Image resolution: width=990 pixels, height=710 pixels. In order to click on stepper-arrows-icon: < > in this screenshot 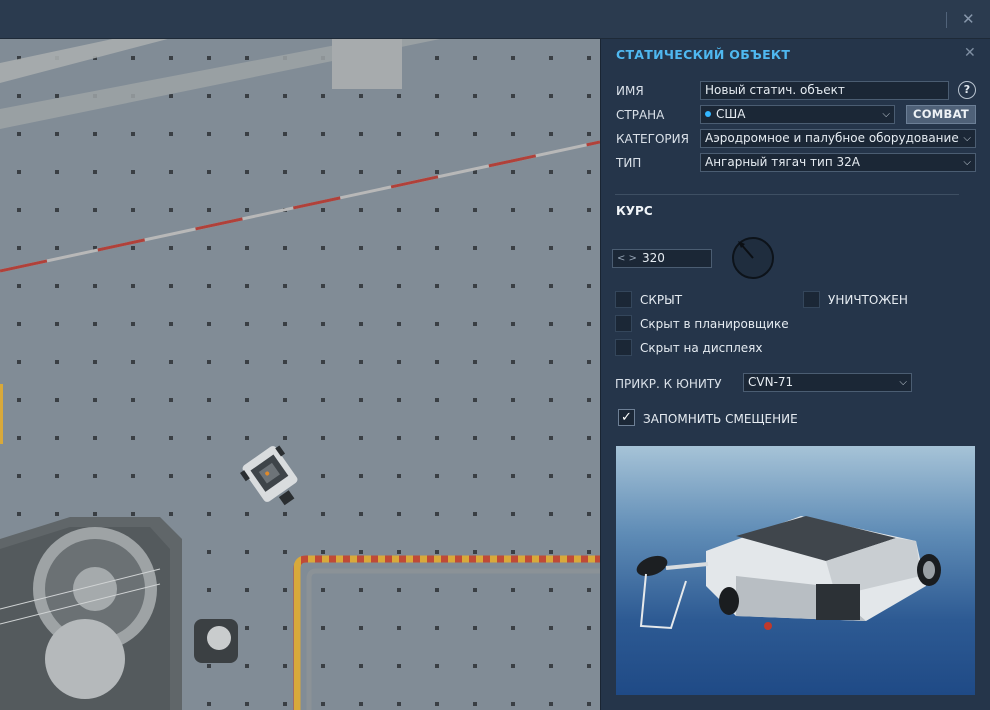, I will do `click(627, 258)`.